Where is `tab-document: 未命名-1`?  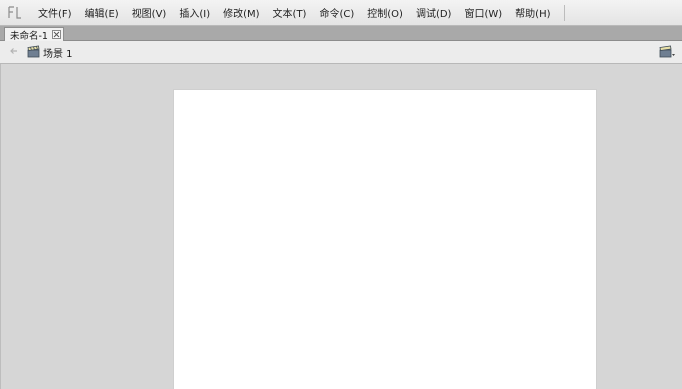
tab-document: 未命名-1 is located at coordinates (34, 34).